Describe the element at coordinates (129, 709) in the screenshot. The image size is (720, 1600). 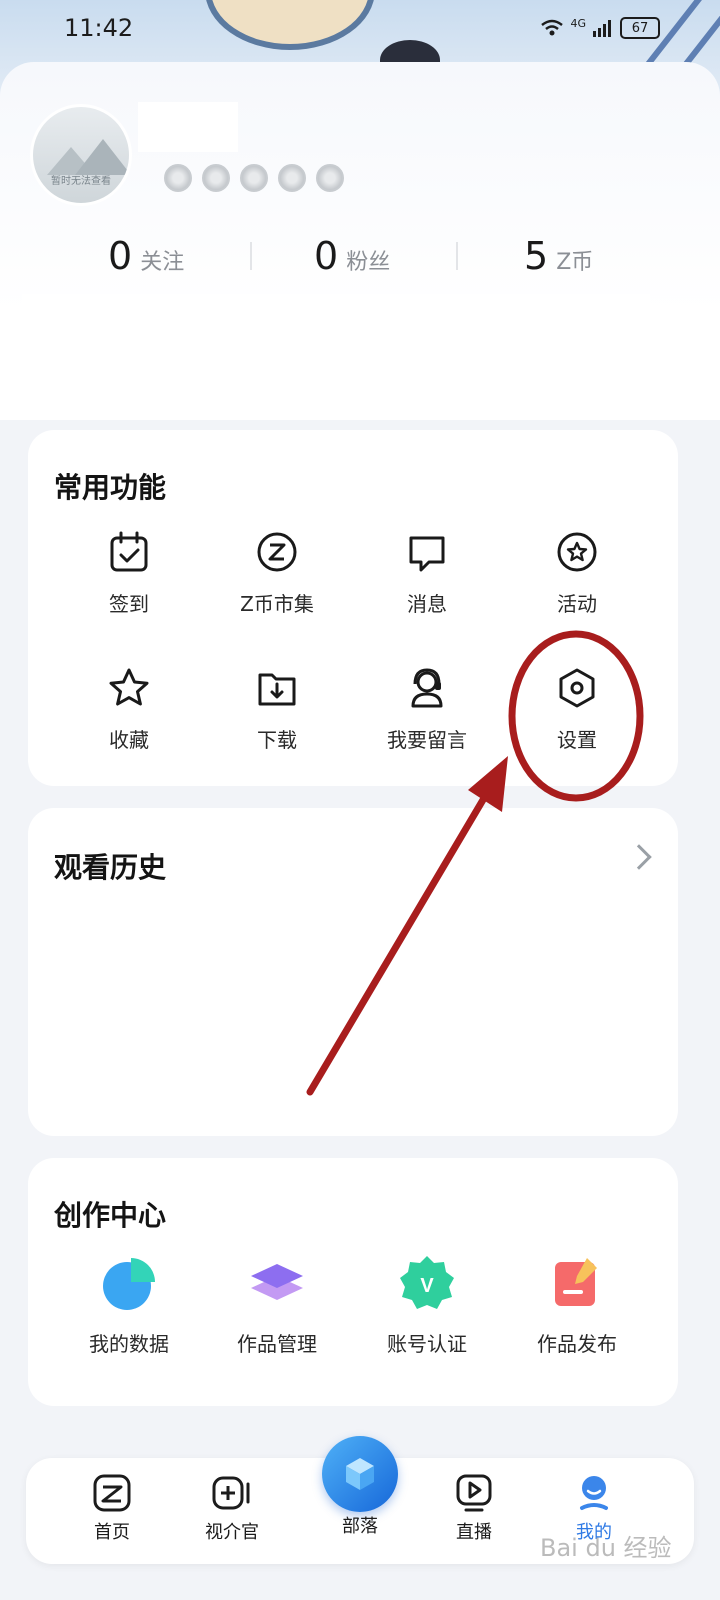
I see `func-favorites: 收藏` at that location.